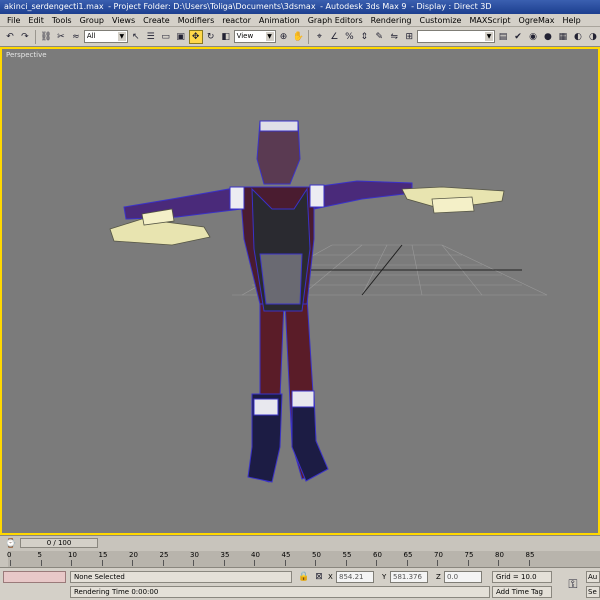 The image size is (600, 600). I want to click on menu-file: File, so click(13, 20).